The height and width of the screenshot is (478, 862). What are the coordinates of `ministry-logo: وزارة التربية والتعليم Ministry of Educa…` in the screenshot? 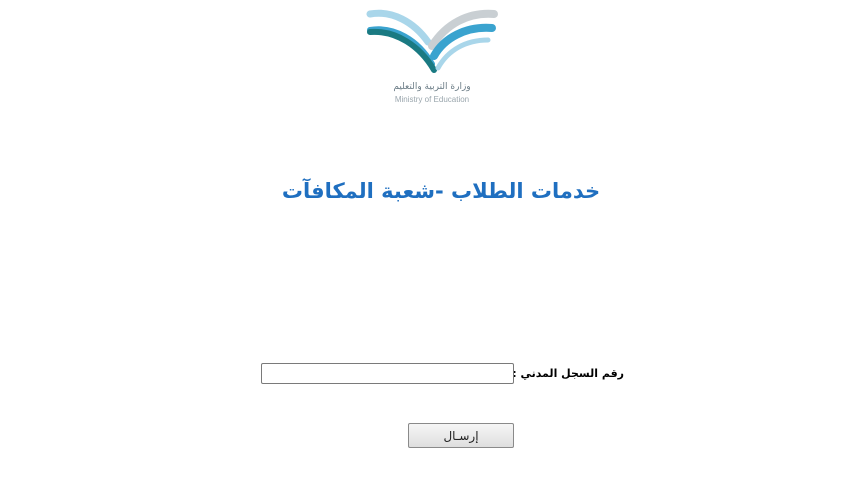 It's located at (432, 58).